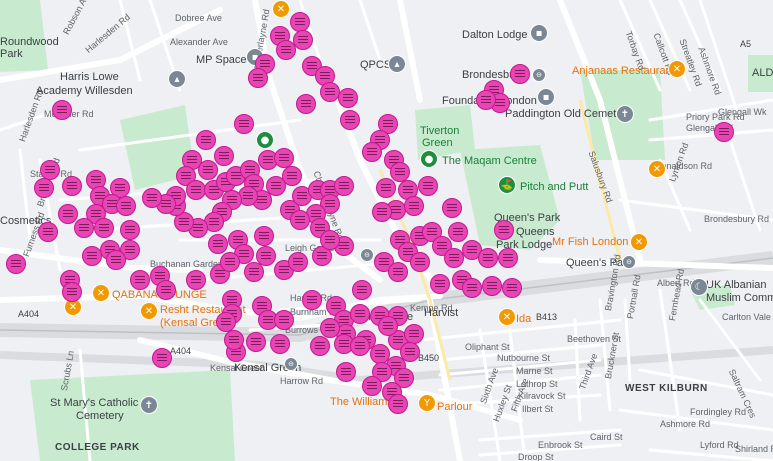  I want to click on bar-icon: Y, so click(427, 403).